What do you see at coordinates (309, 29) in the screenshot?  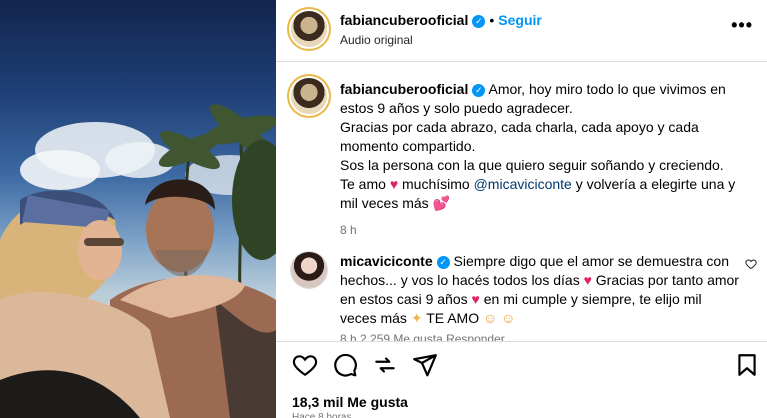 I see `author-avatar` at bounding box center [309, 29].